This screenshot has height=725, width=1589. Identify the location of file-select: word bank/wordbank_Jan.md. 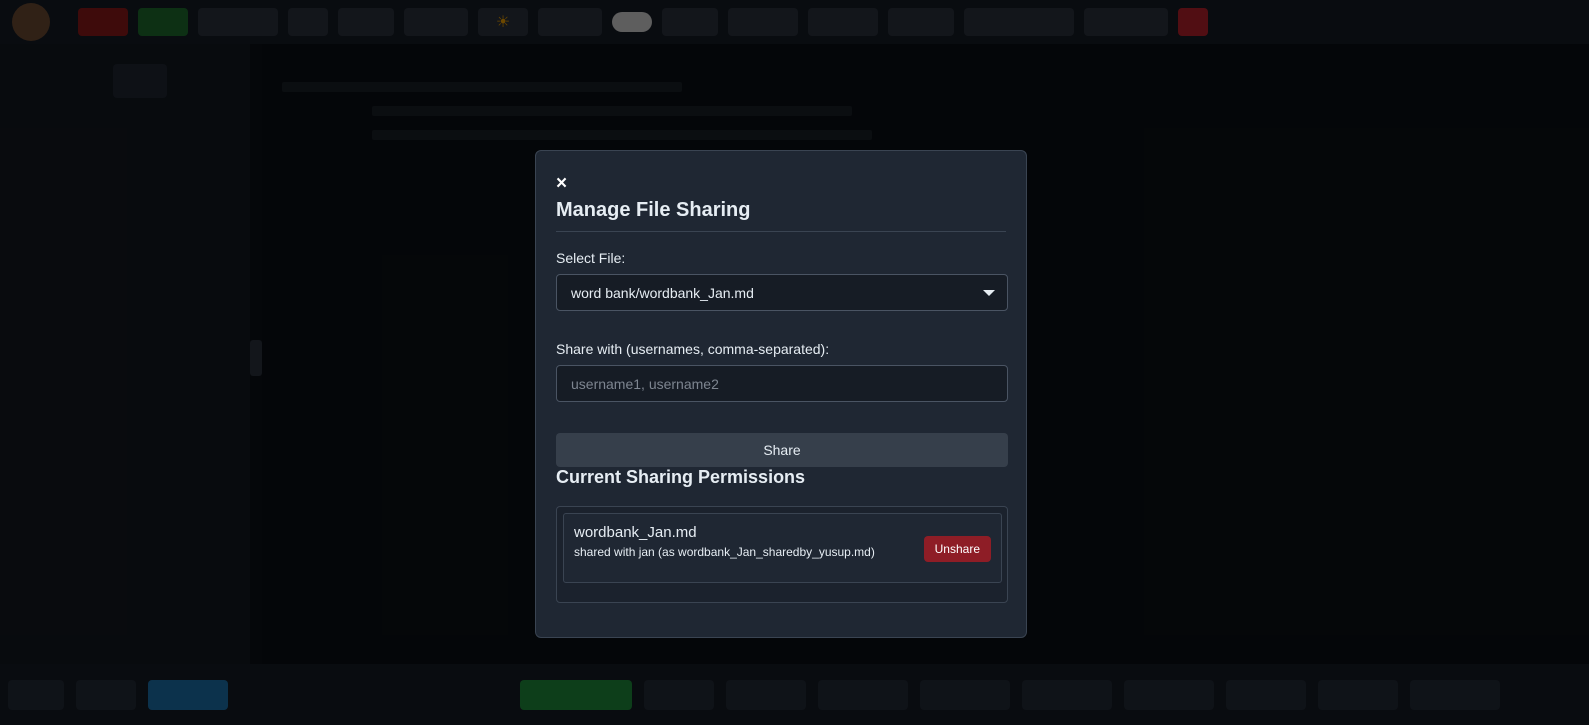
(782, 292).